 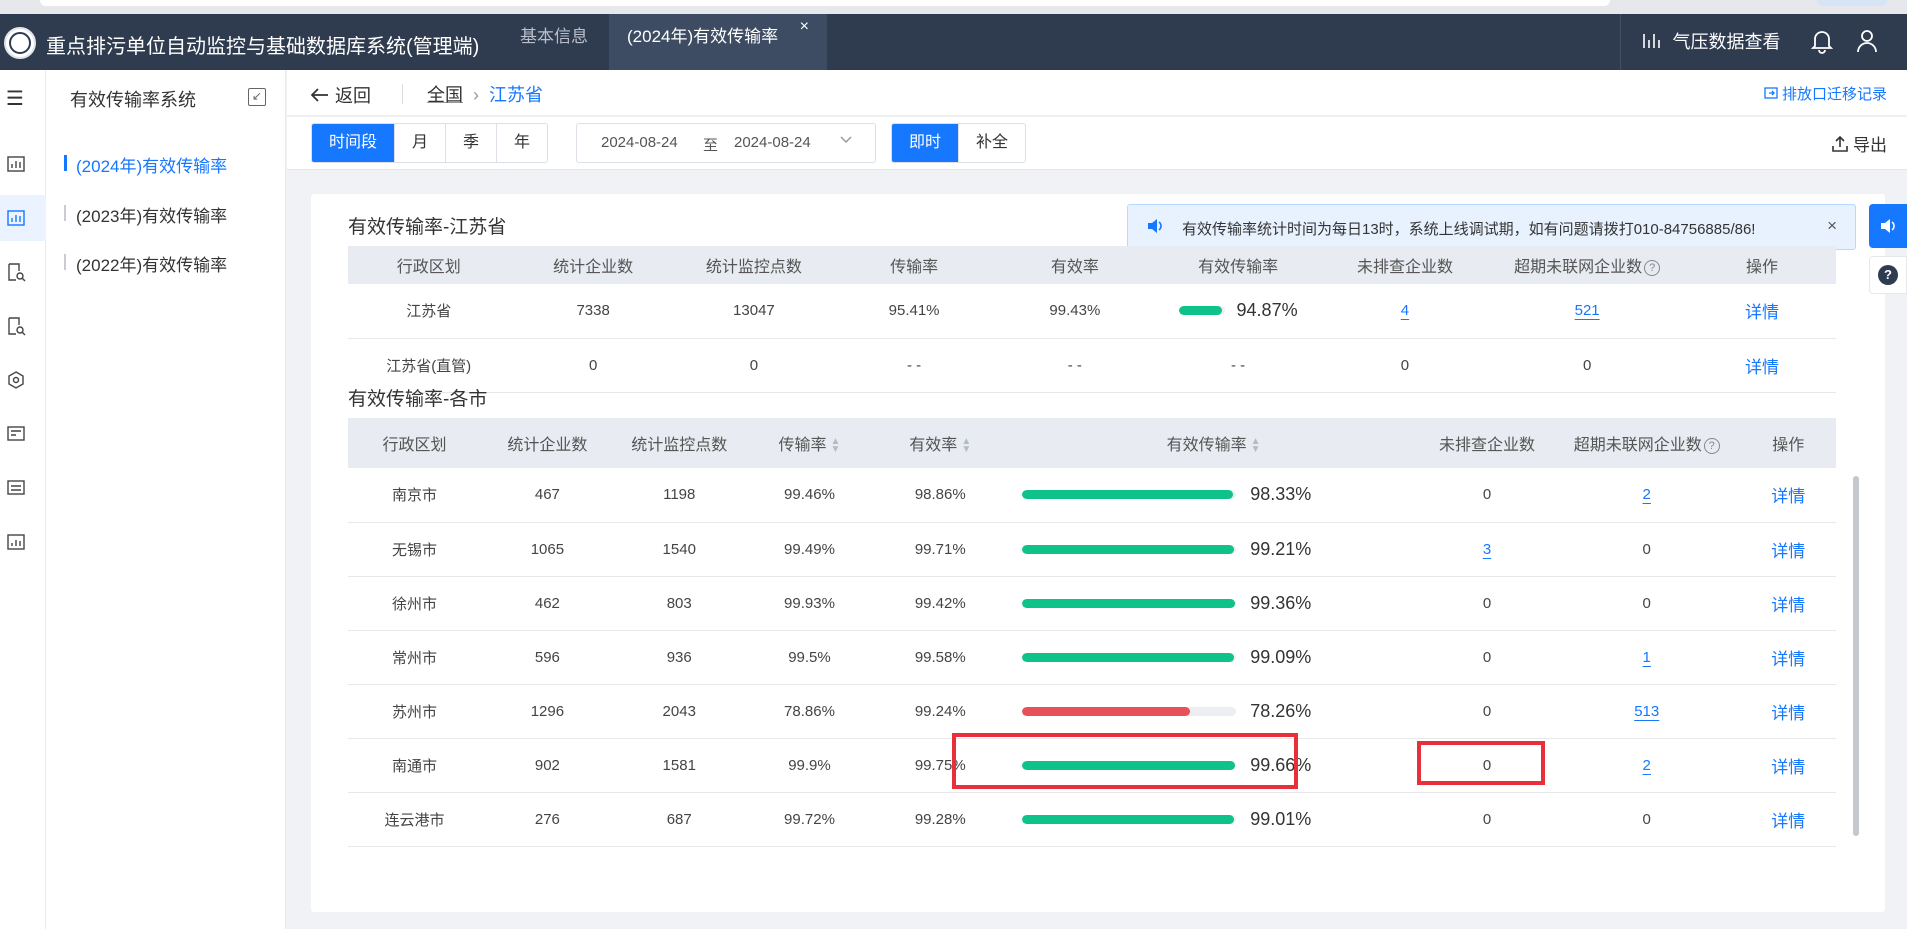 What do you see at coordinates (17, 98) in the screenshot?
I see `menu-icon: ☰` at bounding box center [17, 98].